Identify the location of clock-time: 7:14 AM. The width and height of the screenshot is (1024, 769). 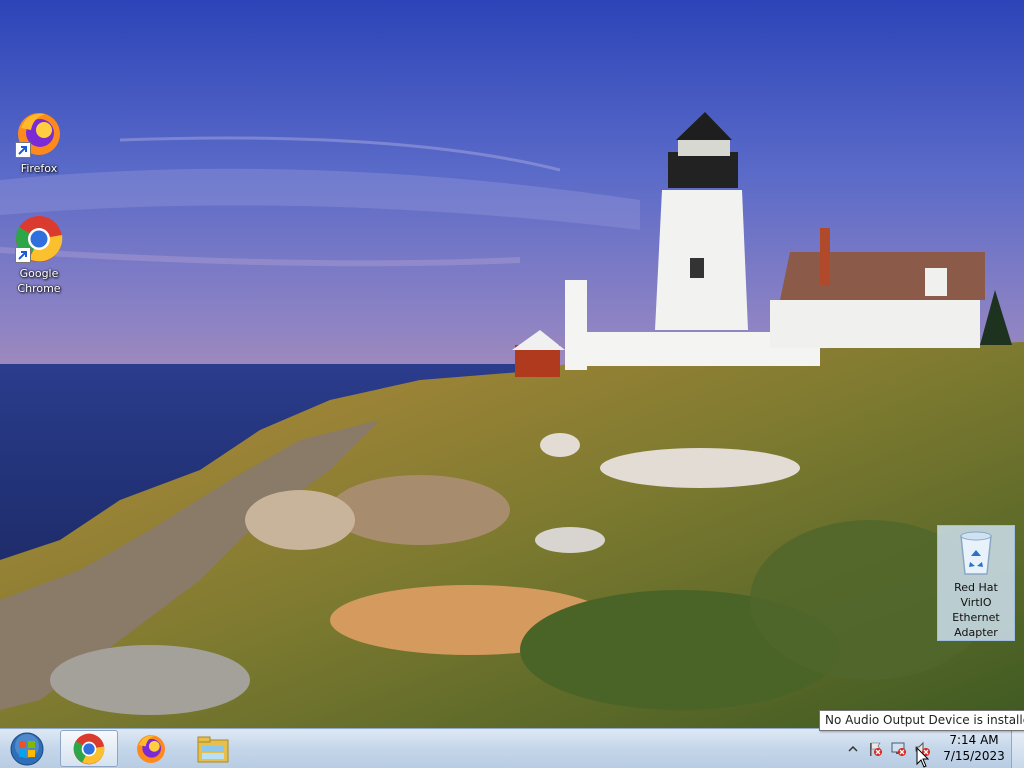
(974, 740).